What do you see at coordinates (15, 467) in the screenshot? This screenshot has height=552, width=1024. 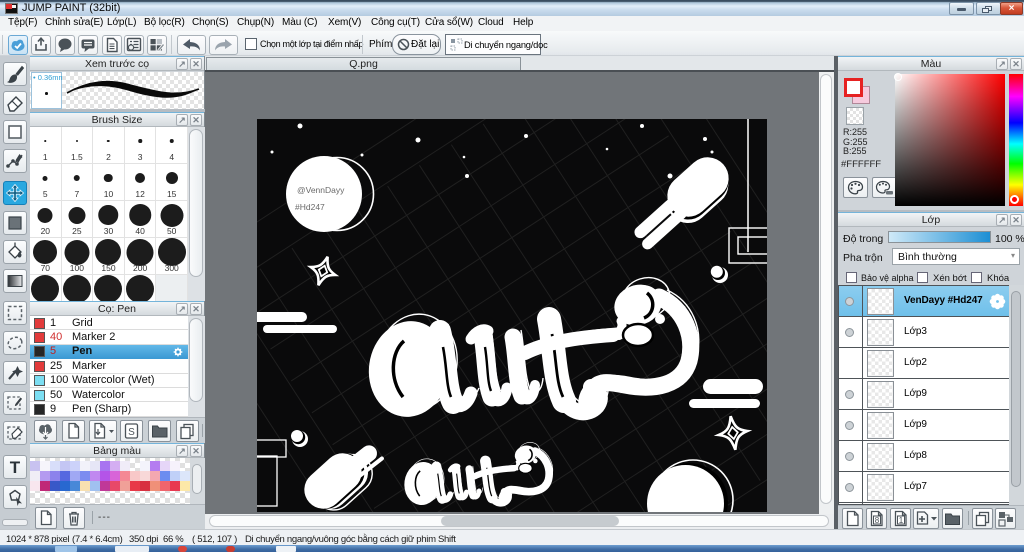 I see `svg-text: T` at bounding box center [15, 467].